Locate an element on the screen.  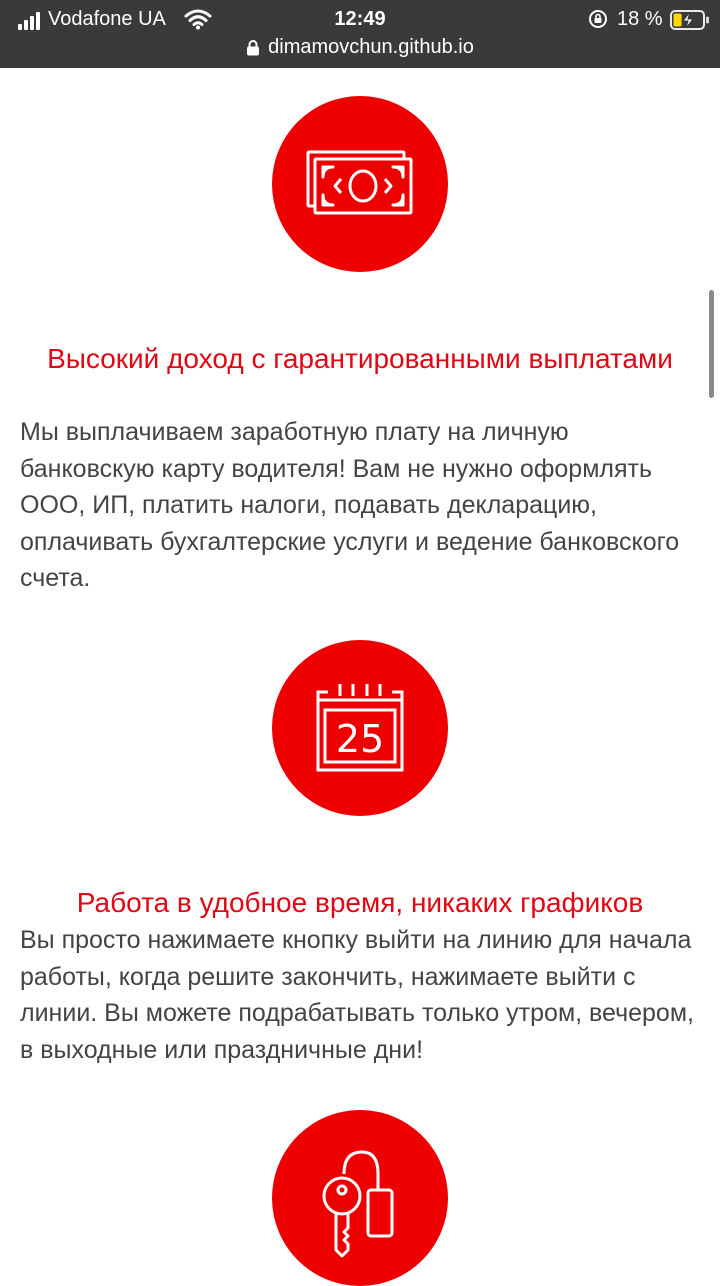
wifi-icon is located at coordinates (198, 19).